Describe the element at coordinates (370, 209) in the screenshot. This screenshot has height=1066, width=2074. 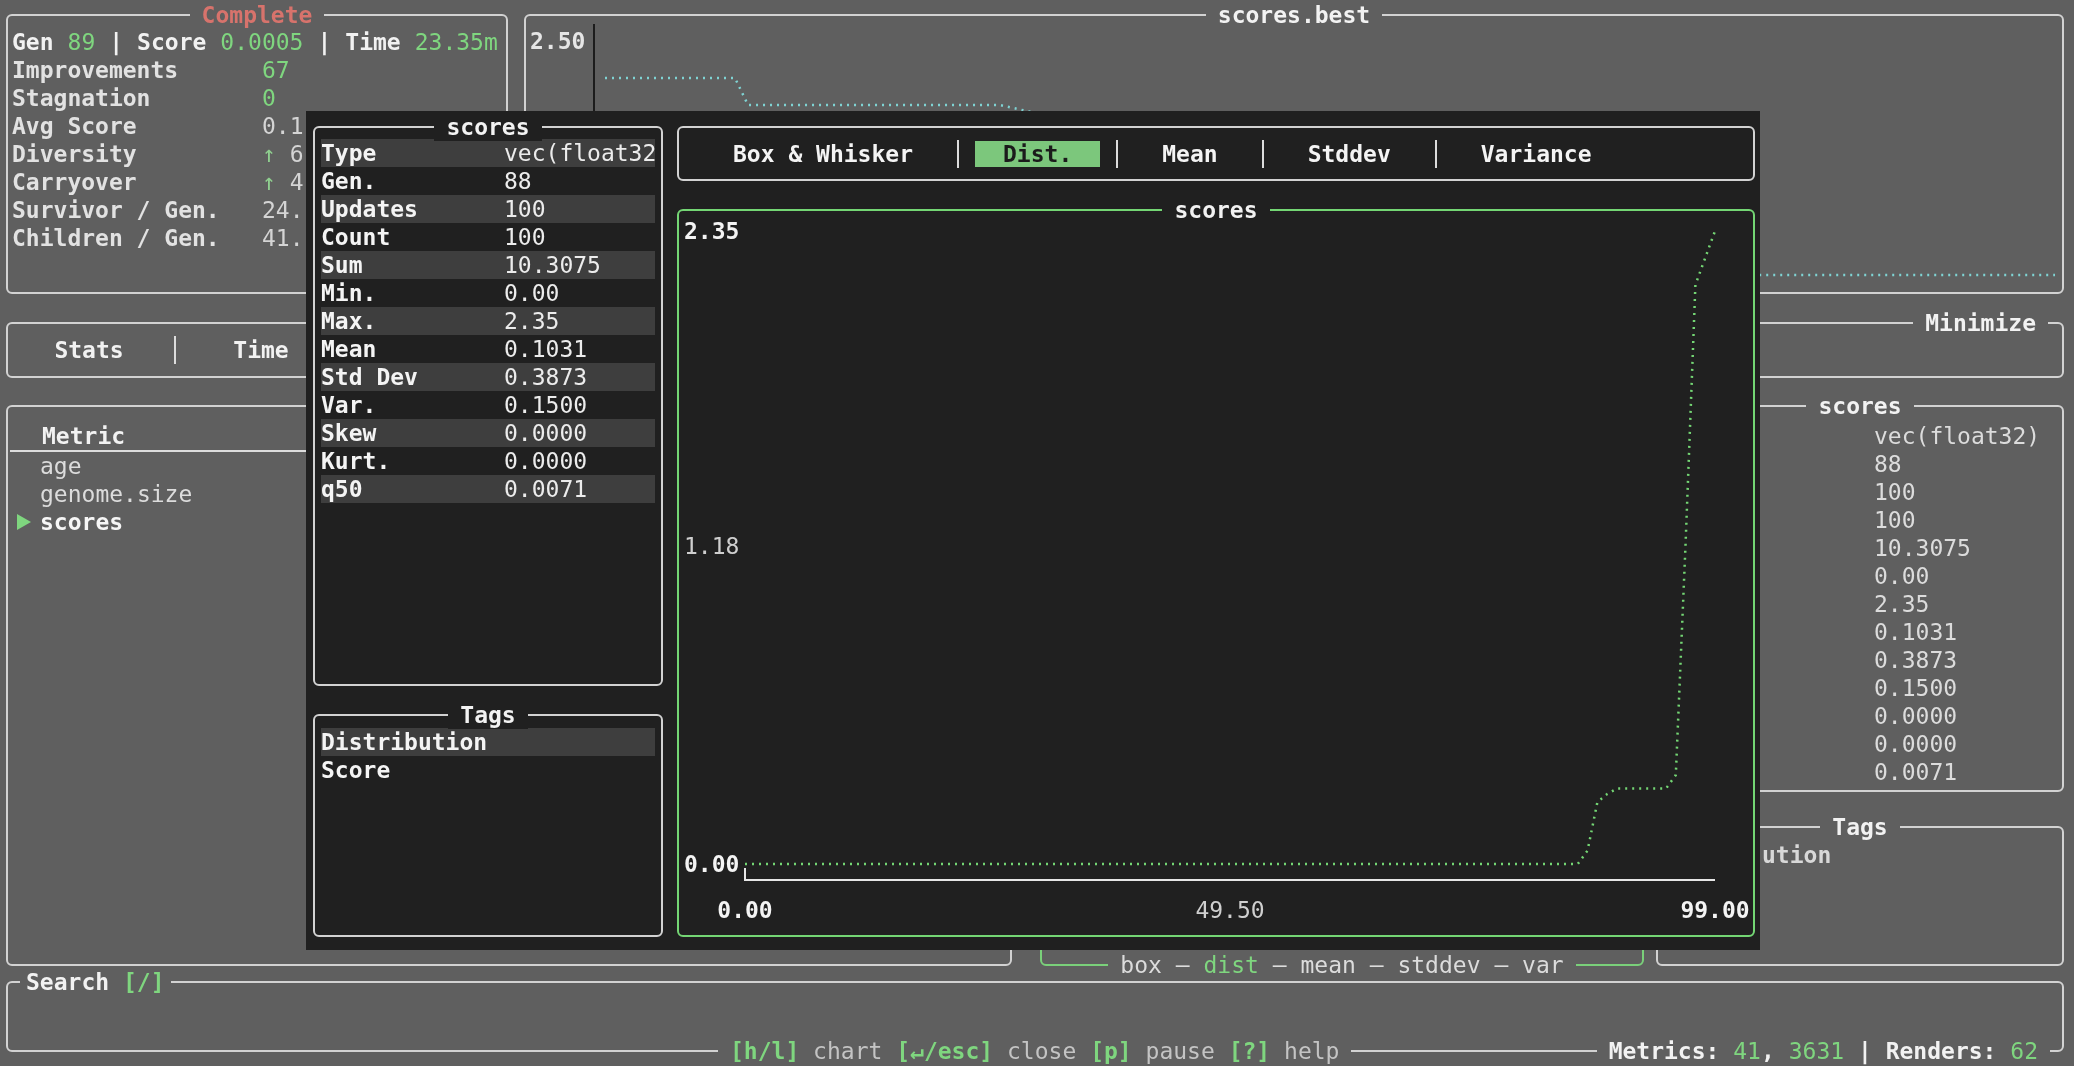
I see `row-label: Updates` at that location.